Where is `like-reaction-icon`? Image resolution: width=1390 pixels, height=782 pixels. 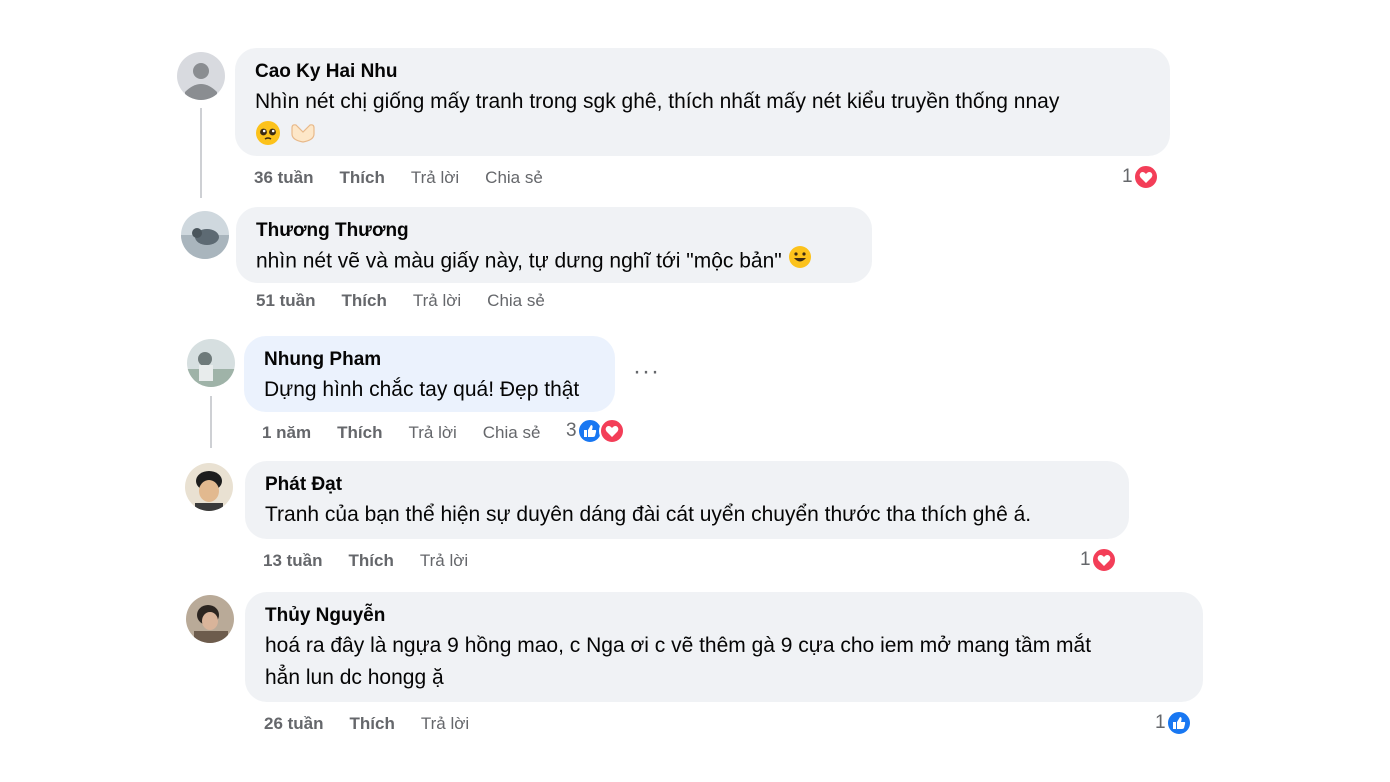
like-reaction-icon is located at coordinates (1178, 723).